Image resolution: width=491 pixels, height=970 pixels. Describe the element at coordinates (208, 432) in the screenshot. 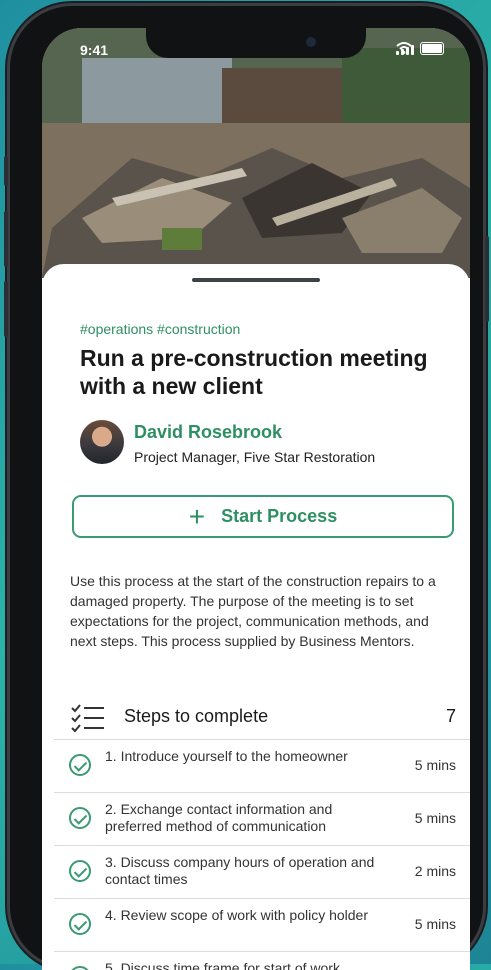

I see `author-name: David Rosebrook` at that location.